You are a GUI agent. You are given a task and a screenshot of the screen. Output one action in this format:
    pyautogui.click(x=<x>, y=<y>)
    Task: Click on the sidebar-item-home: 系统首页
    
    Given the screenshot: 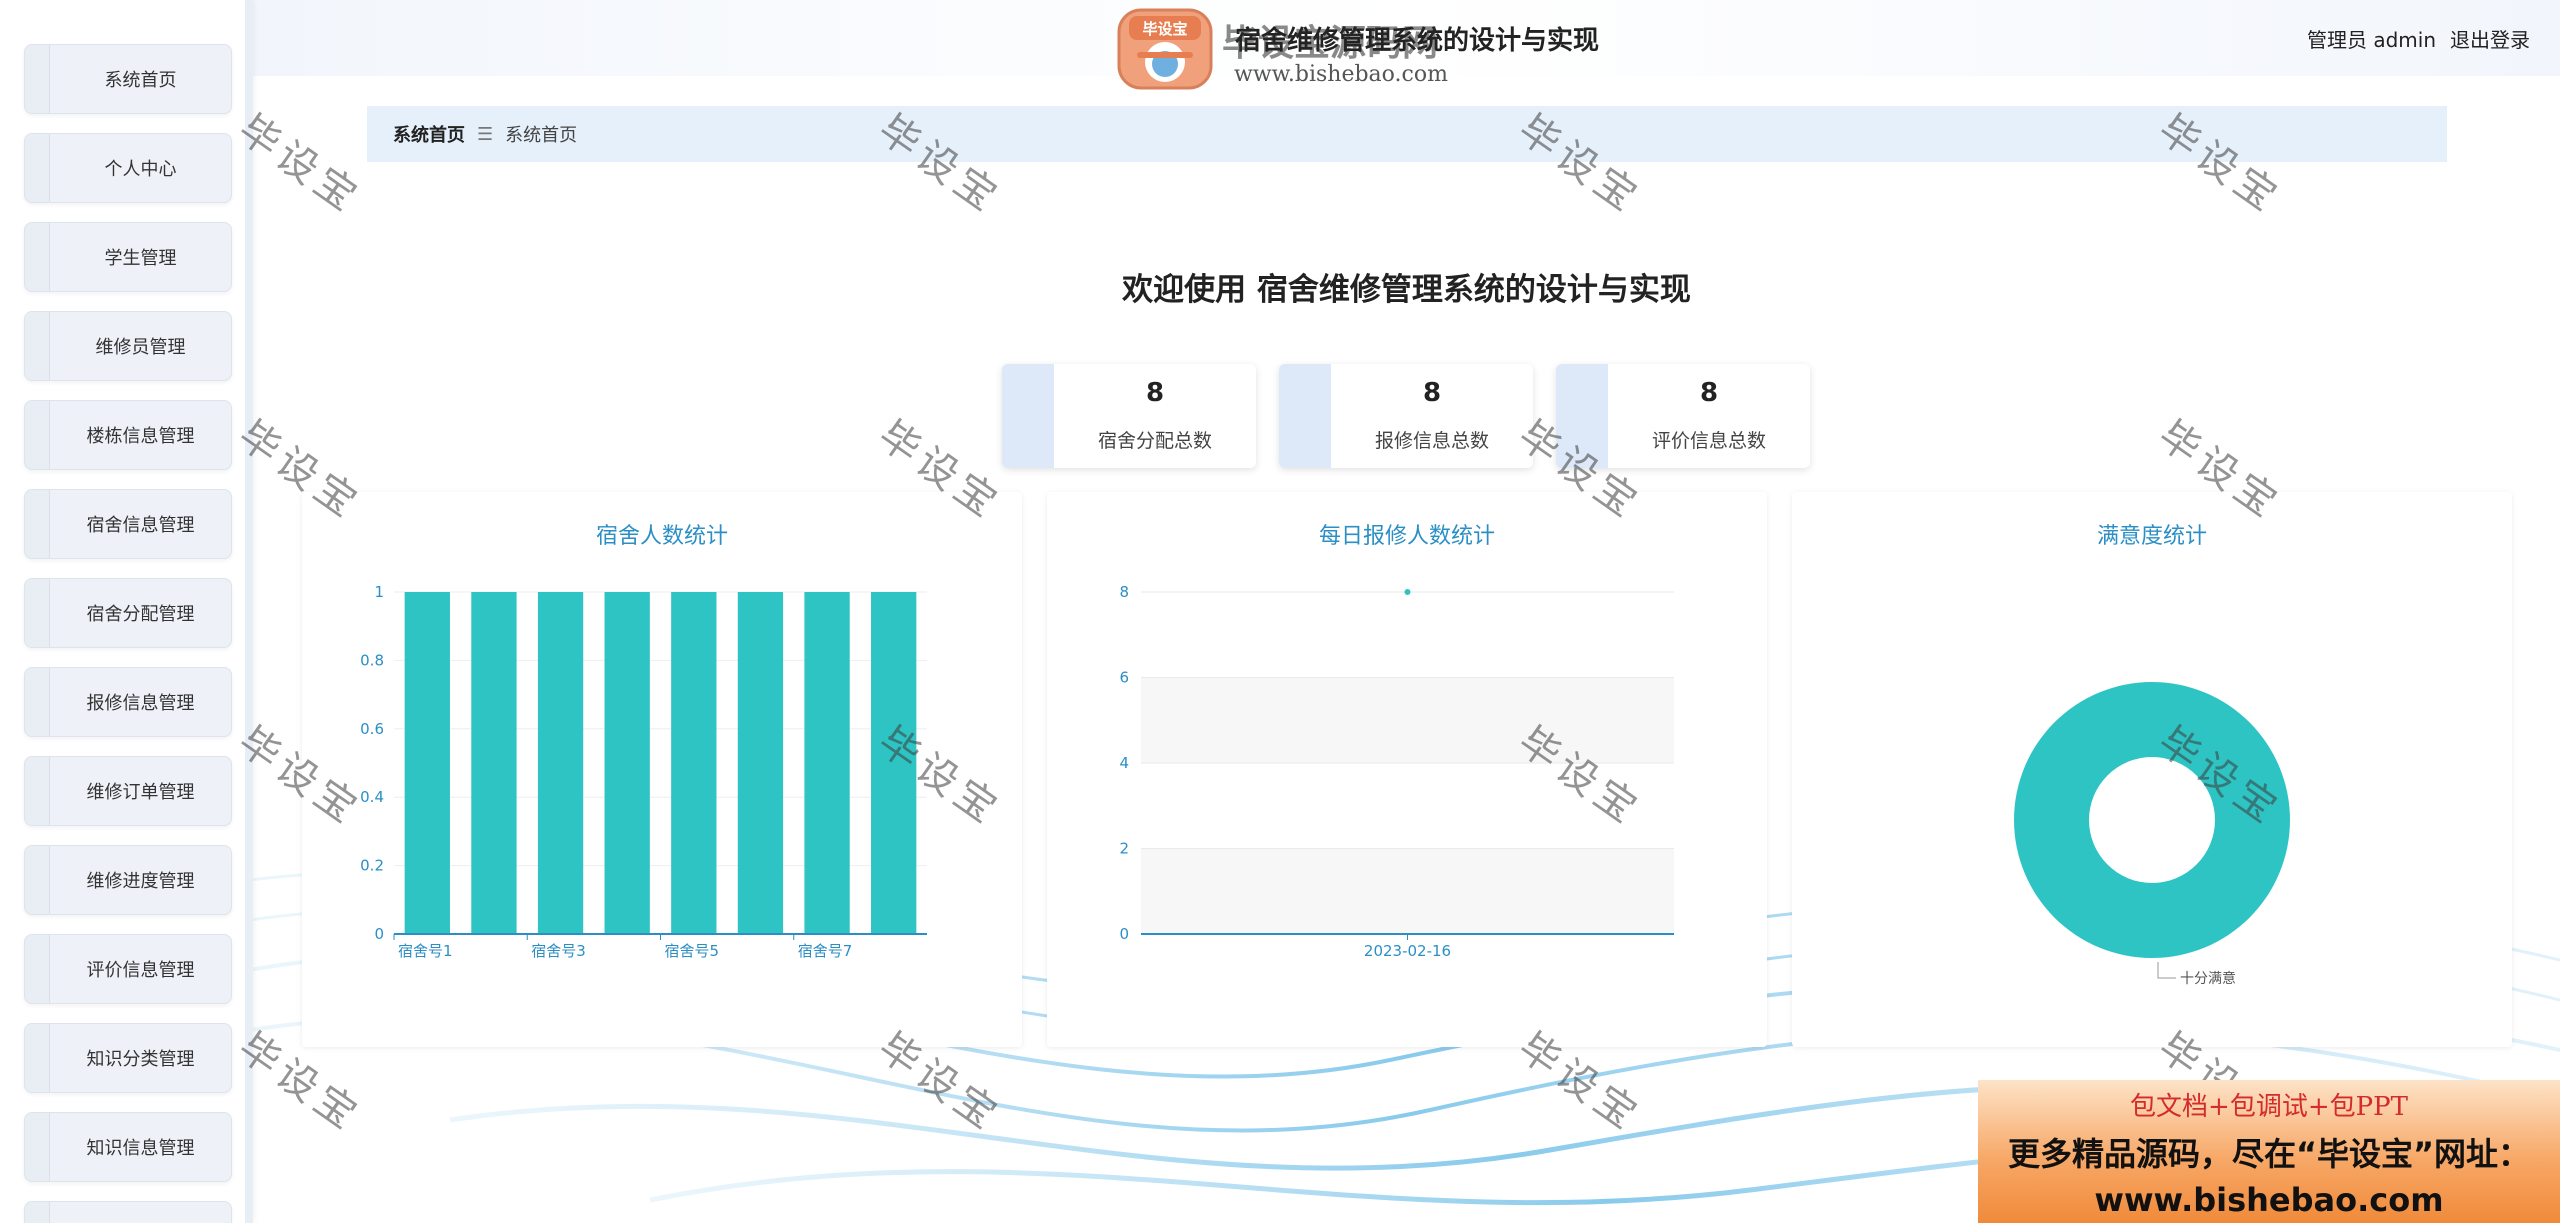 What is the action you would take?
    pyautogui.click(x=128, y=79)
    